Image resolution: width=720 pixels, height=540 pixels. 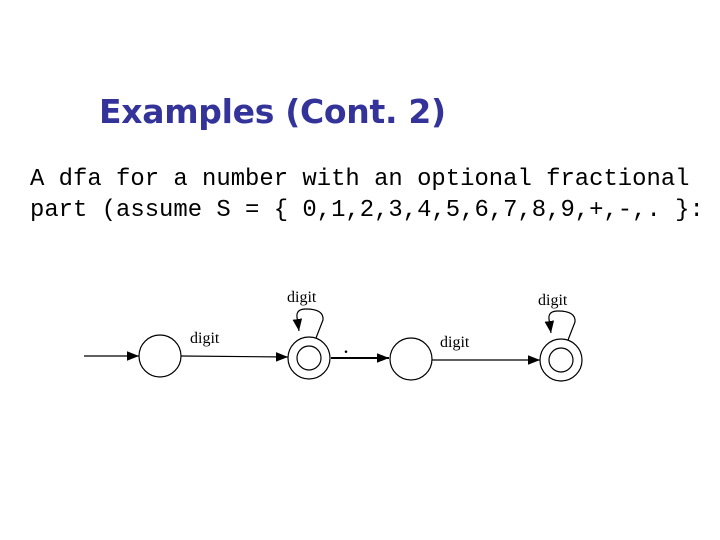 What do you see at coordinates (560, 325) in the screenshot?
I see `self-loop-q3` at bounding box center [560, 325].